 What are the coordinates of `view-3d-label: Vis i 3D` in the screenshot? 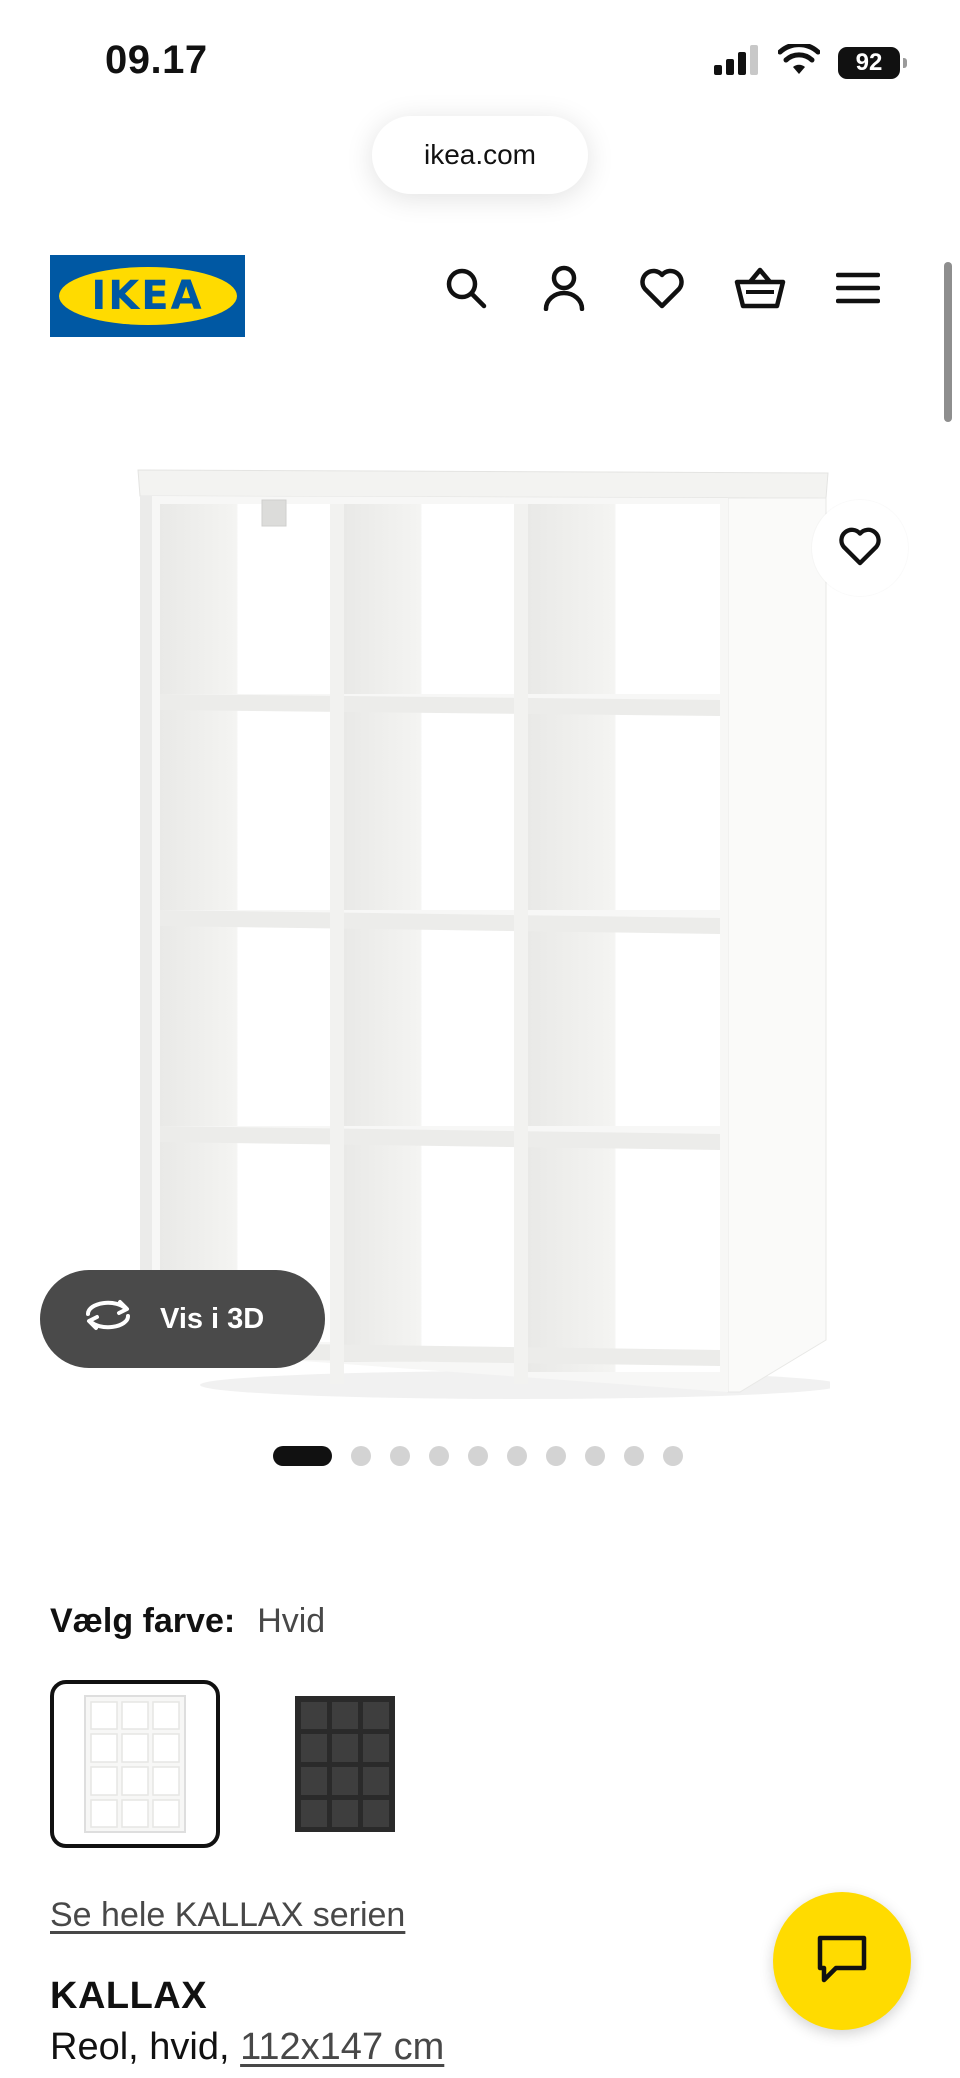 It's located at (212, 1318).